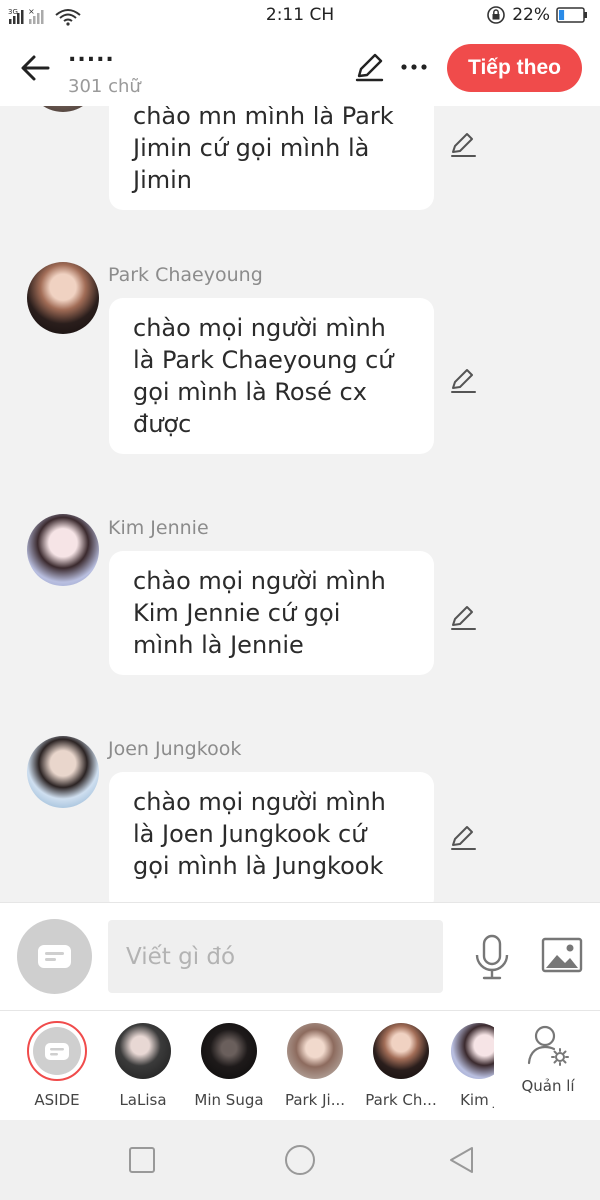 The height and width of the screenshot is (1200, 600). What do you see at coordinates (263, 360) in the screenshot?
I see `message-line: là Park Chaeyoung cứ` at bounding box center [263, 360].